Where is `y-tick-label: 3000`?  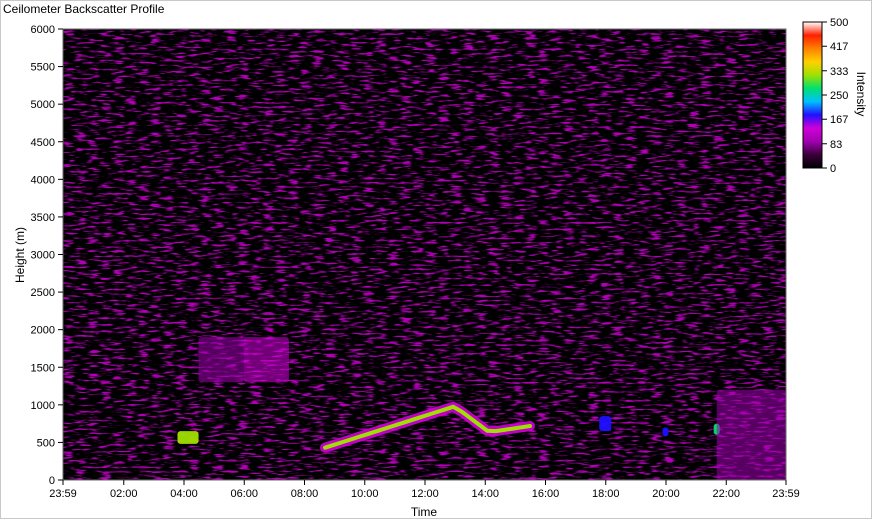
y-tick-label: 3000 is located at coordinates (43, 256).